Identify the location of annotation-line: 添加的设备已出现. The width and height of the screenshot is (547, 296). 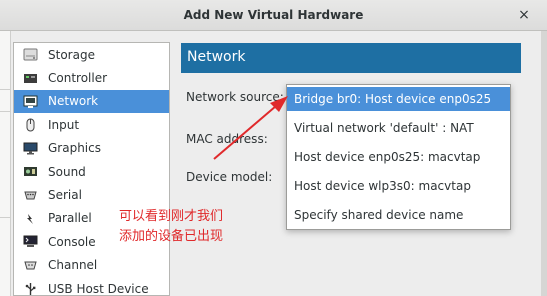
(171, 236).